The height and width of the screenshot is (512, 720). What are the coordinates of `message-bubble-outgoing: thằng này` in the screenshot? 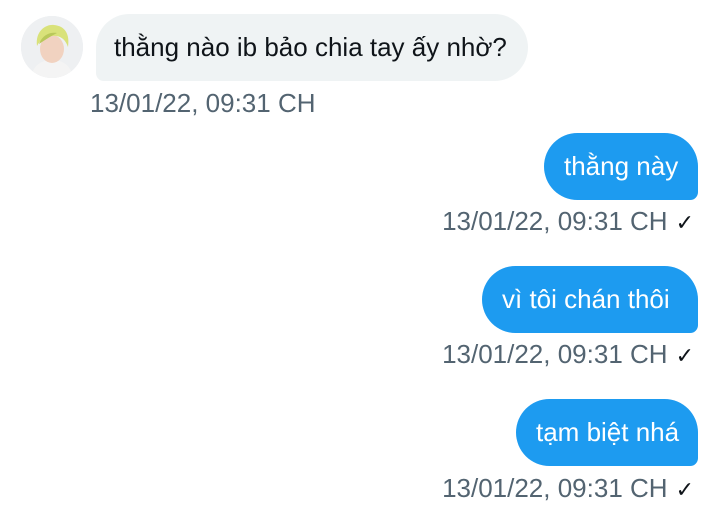 It's located at (621, 166).